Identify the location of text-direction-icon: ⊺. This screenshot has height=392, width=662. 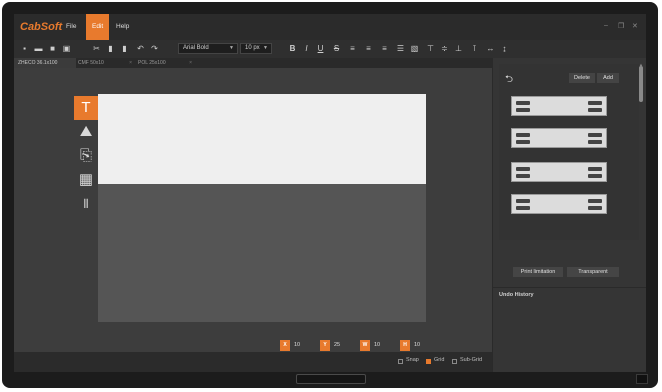
(474, 48).